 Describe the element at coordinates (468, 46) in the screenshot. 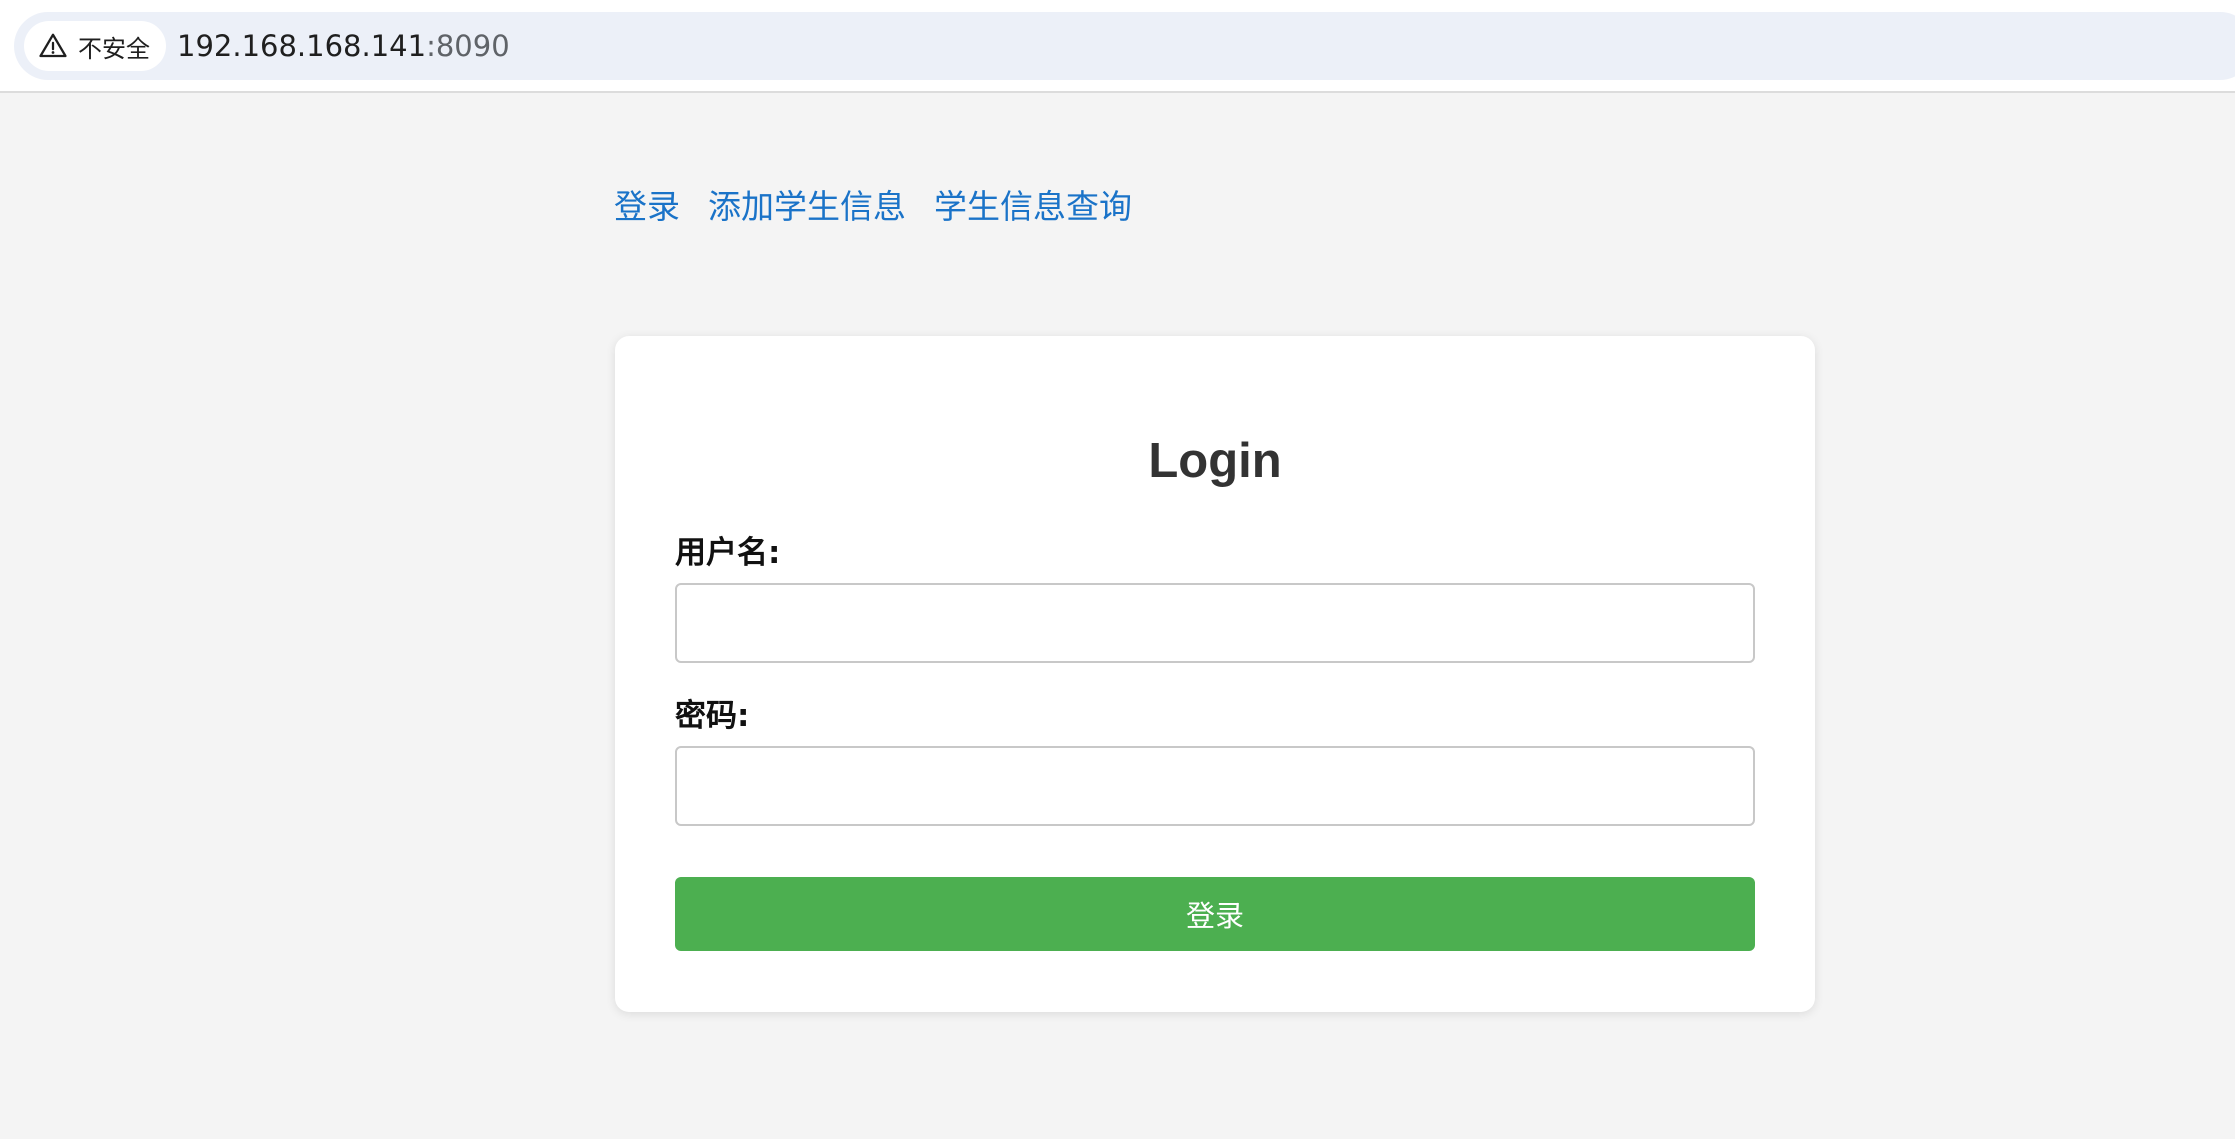

I see `url-port: :8090` at that location.